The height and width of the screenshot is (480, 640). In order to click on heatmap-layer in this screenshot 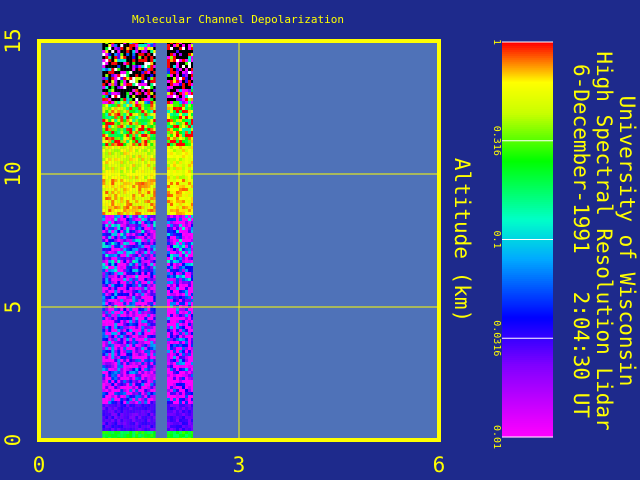, I will do `click(147, 240)`.